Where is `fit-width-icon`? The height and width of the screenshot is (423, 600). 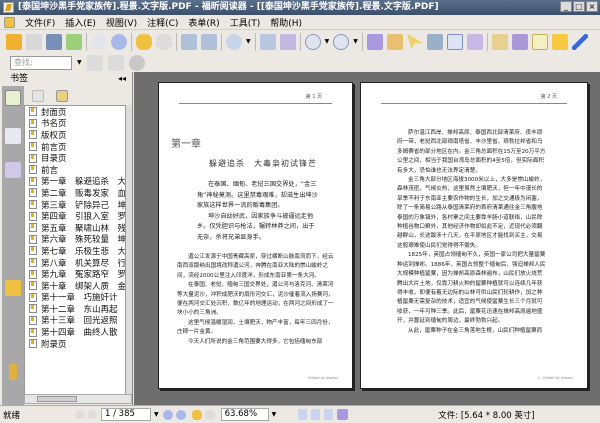 fit-width-icon is located at coordinates (287, 41).